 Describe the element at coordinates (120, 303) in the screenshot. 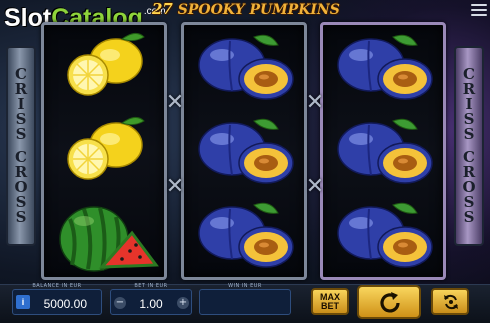

I see `bet-decrease-button: −` at that location.